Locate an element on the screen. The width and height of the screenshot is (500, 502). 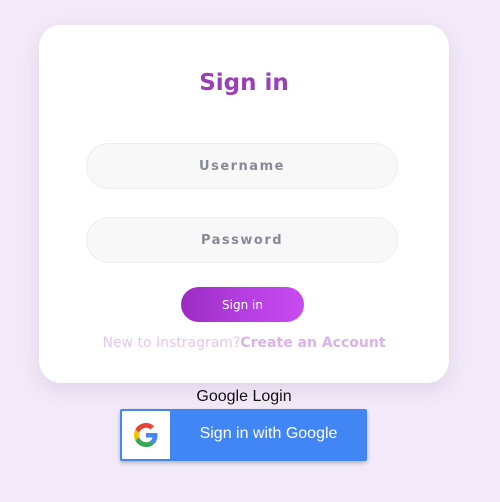
google-logo-box is located at coordinates (146, 435).